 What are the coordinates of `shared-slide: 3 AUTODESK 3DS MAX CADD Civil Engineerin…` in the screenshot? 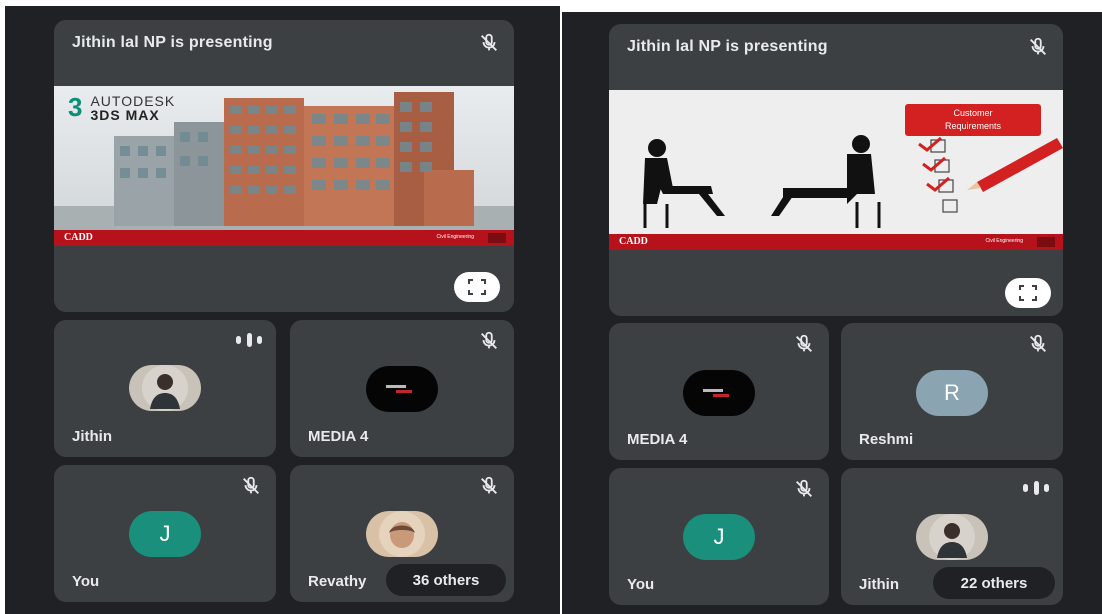 It's located at (284, 166).